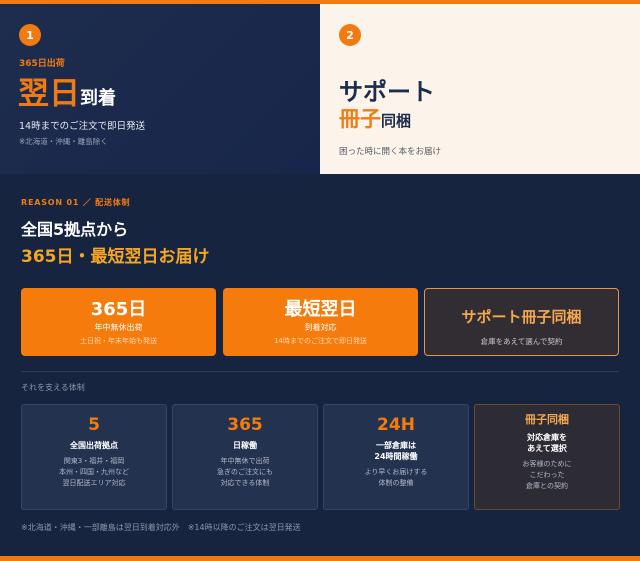  What do you see at coordinates (161, 527) in the screenshot?
I see `footnote: ※北海道・沖縄・一部離島は翌日到着対応外 ※14時以降のご注文は翌日発送` at bounding box center [161, 527].